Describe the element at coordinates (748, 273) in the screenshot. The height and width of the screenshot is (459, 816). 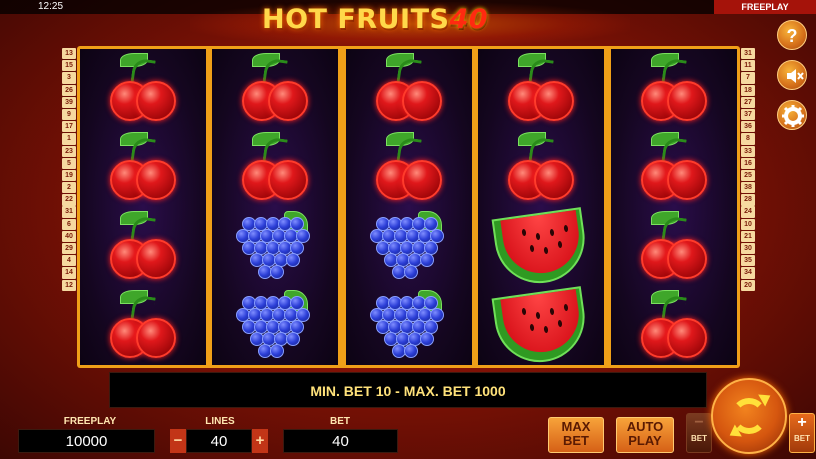
I see `payline-indicator: 34` at that location.